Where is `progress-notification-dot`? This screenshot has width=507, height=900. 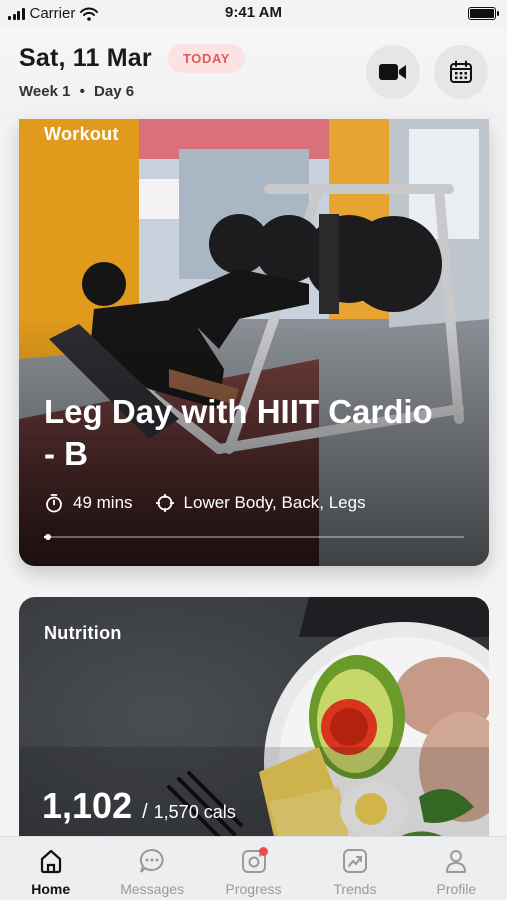 progress-notification-dot is located at coordinates (263, 851).